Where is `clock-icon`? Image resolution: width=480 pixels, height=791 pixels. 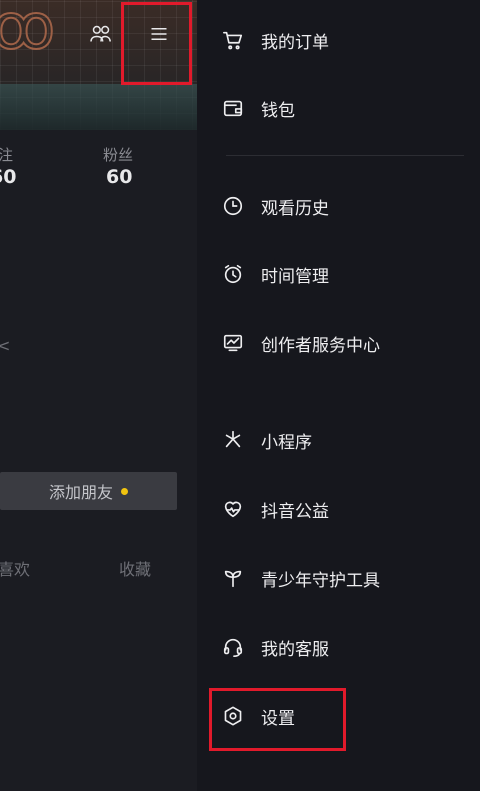
clock-icon is located at coordinates (233, 206).